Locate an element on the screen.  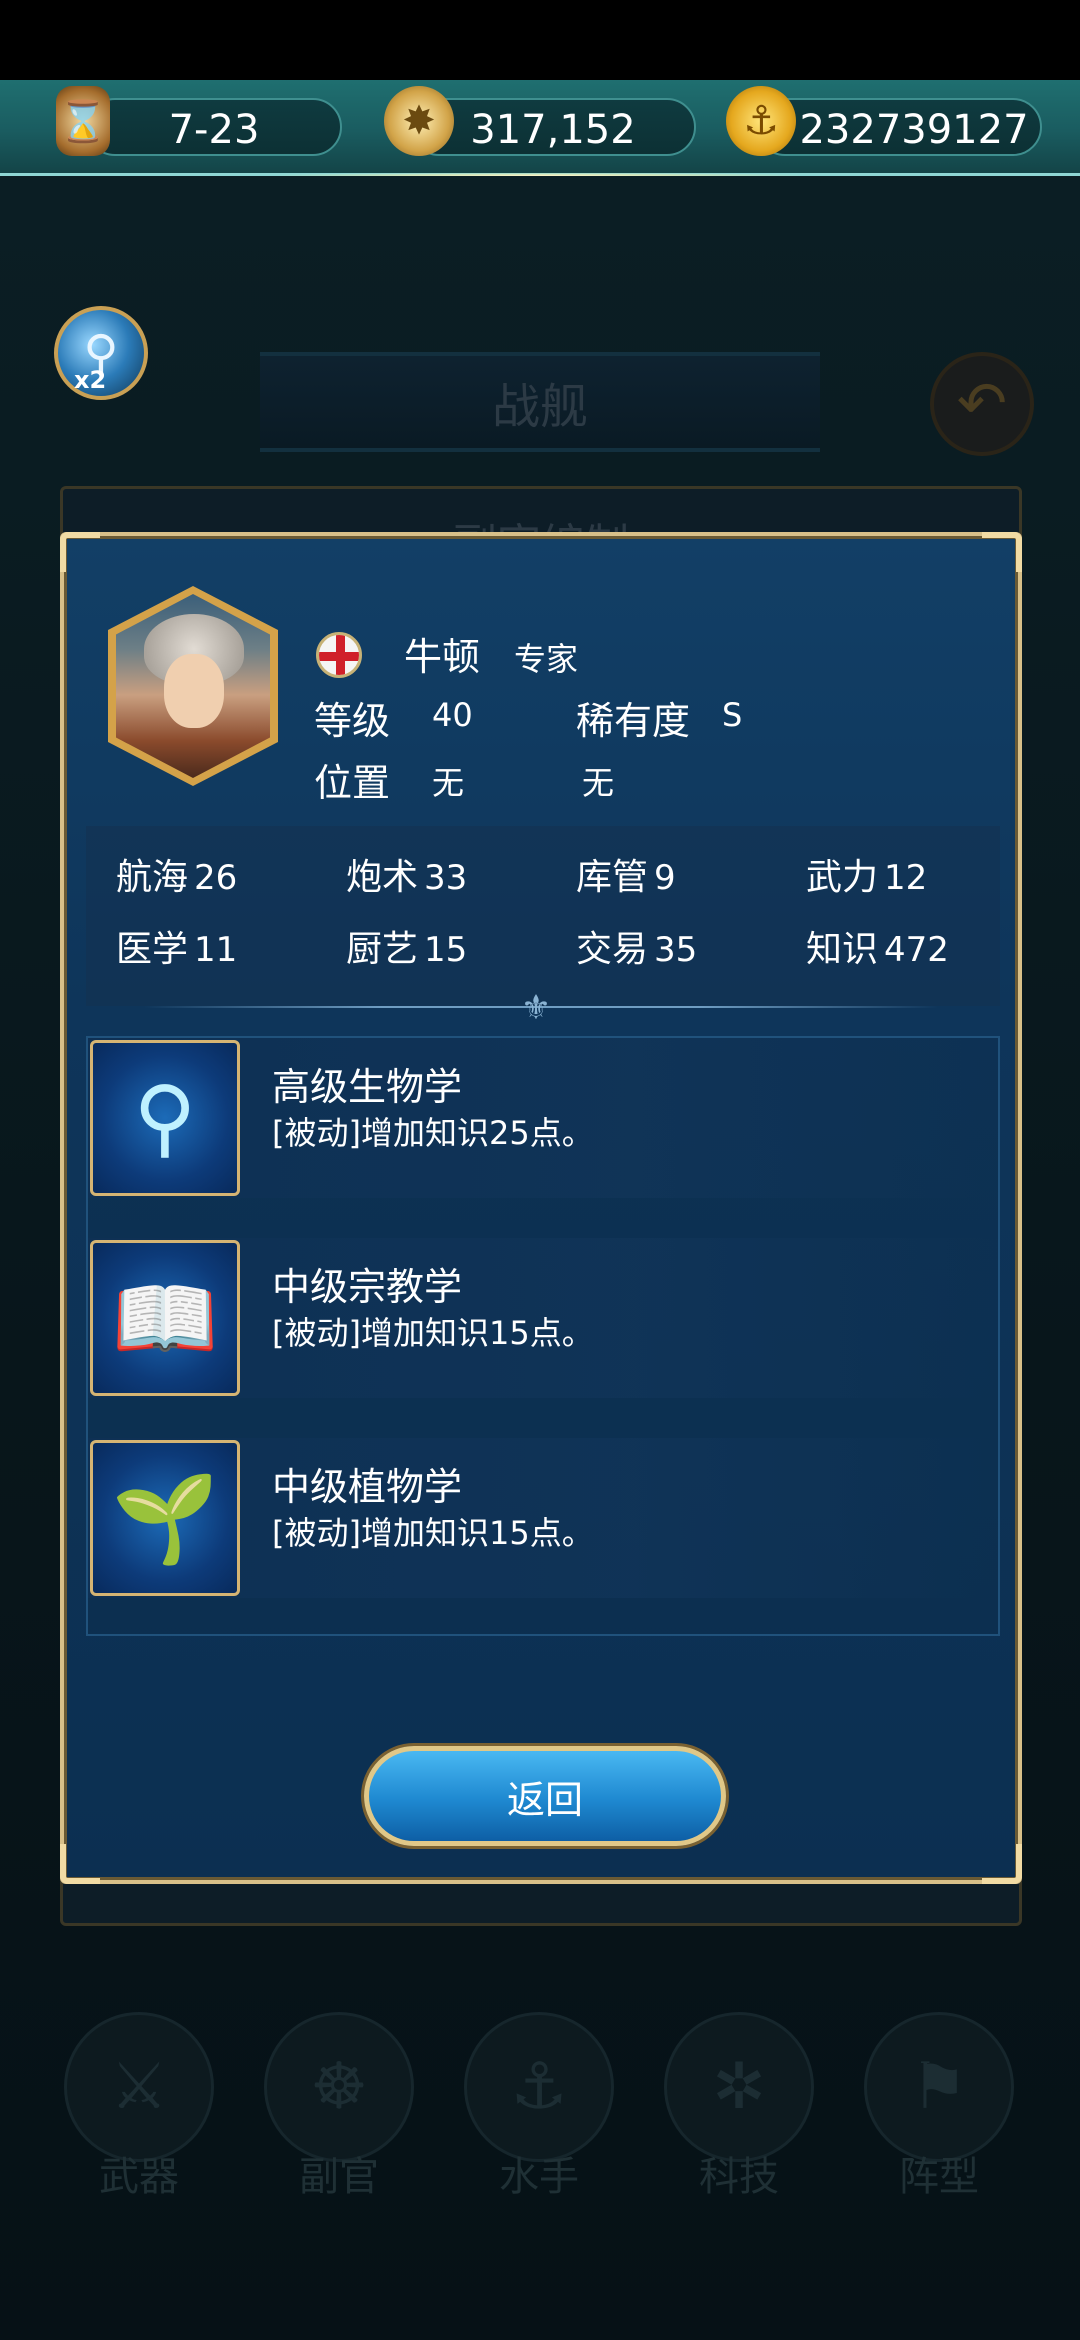
stat-value: 15 is located at coordinates (446, 950).